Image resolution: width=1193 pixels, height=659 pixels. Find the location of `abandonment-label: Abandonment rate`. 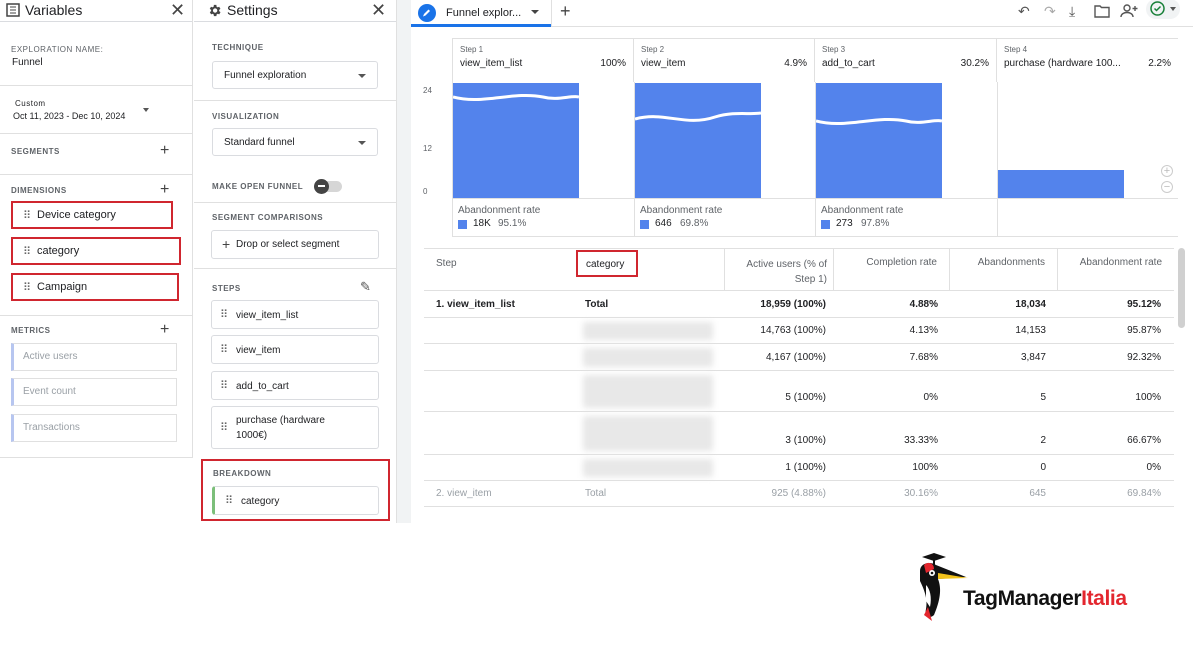

abandonment-label: Abandonment rate is located at coordinates (862, 210).